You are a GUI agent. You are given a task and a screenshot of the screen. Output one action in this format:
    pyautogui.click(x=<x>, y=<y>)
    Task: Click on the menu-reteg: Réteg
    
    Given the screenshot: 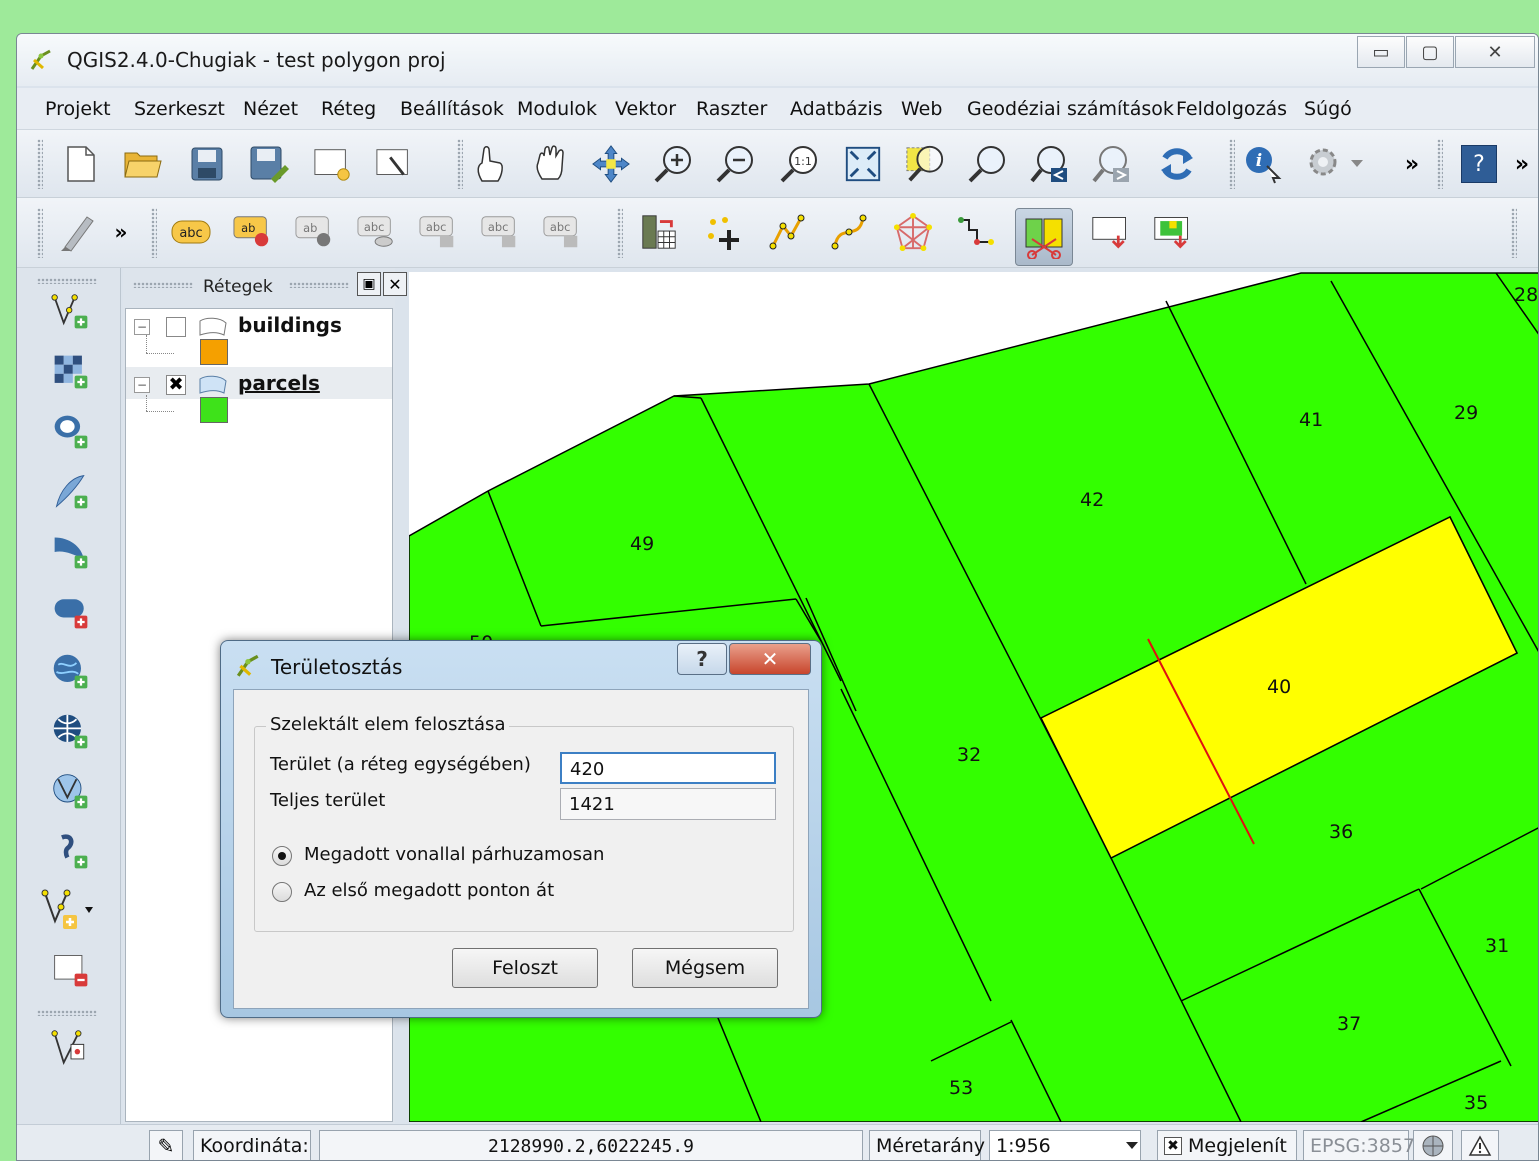 What is the action you would take?
    pyautogui.click(x=348, y=109)
    